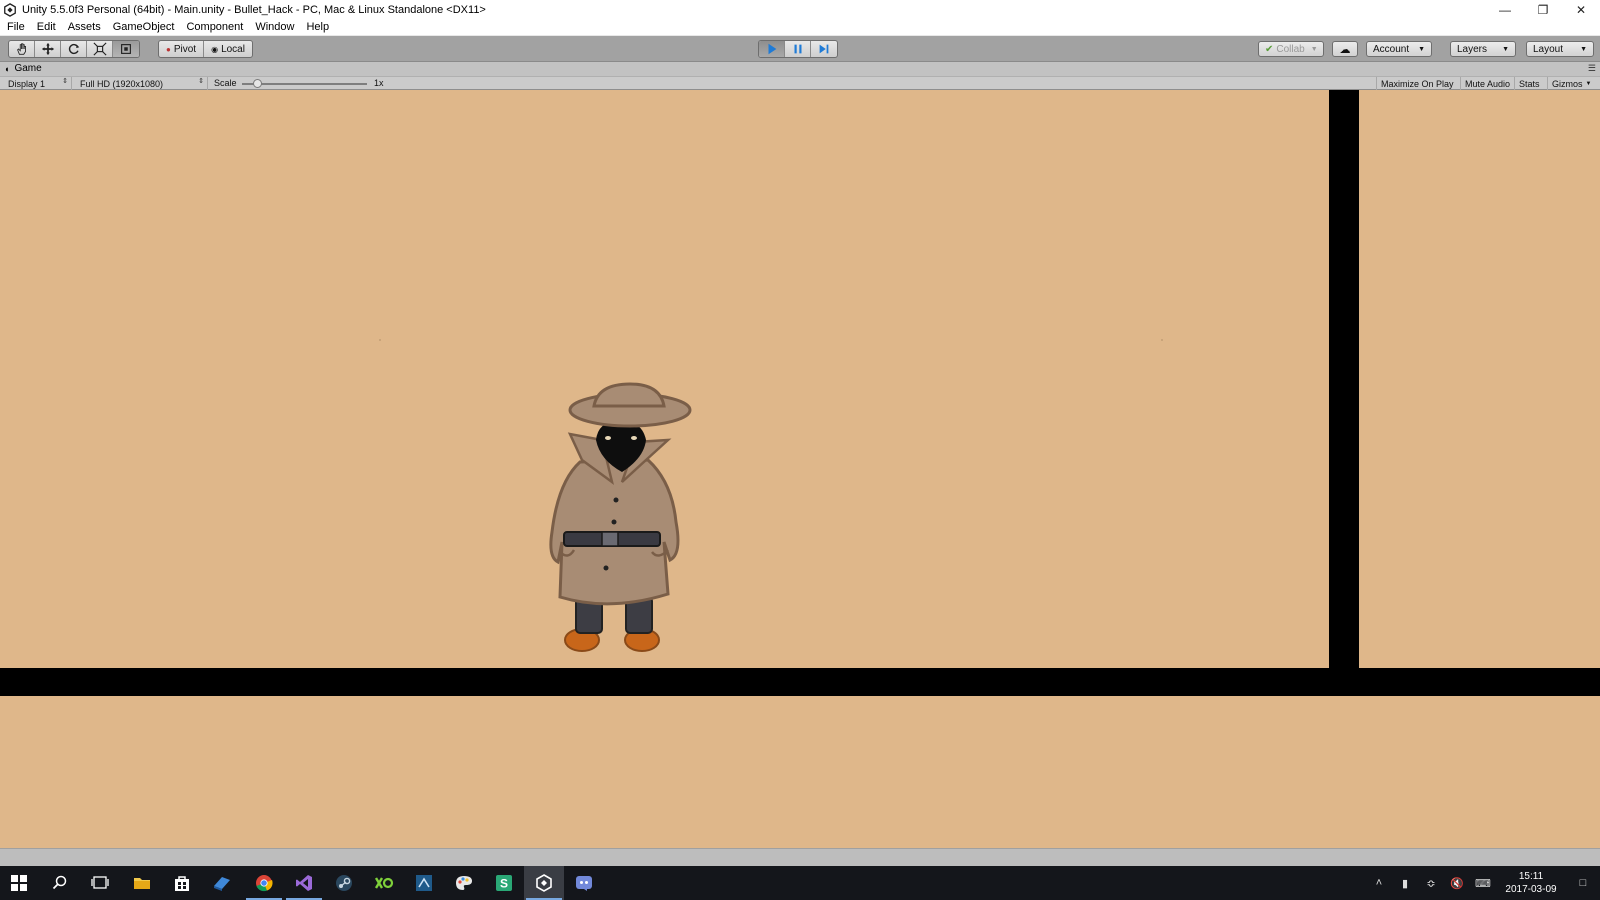 The image size is (1600, 900). What do you see at coordinates (22, 49) in the screenshot?
I see `hand-tool-button` at bounding box center [22, 49].